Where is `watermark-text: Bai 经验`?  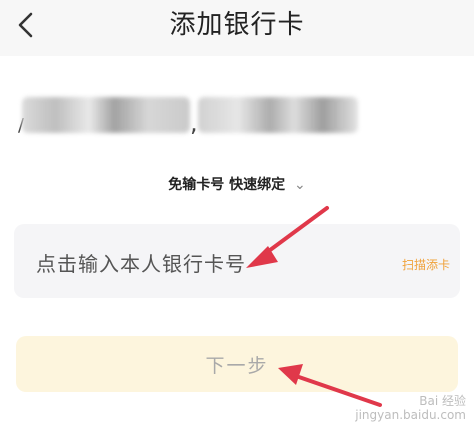 watermark-text: Bai 经验 is located at coordinates (442, 401).